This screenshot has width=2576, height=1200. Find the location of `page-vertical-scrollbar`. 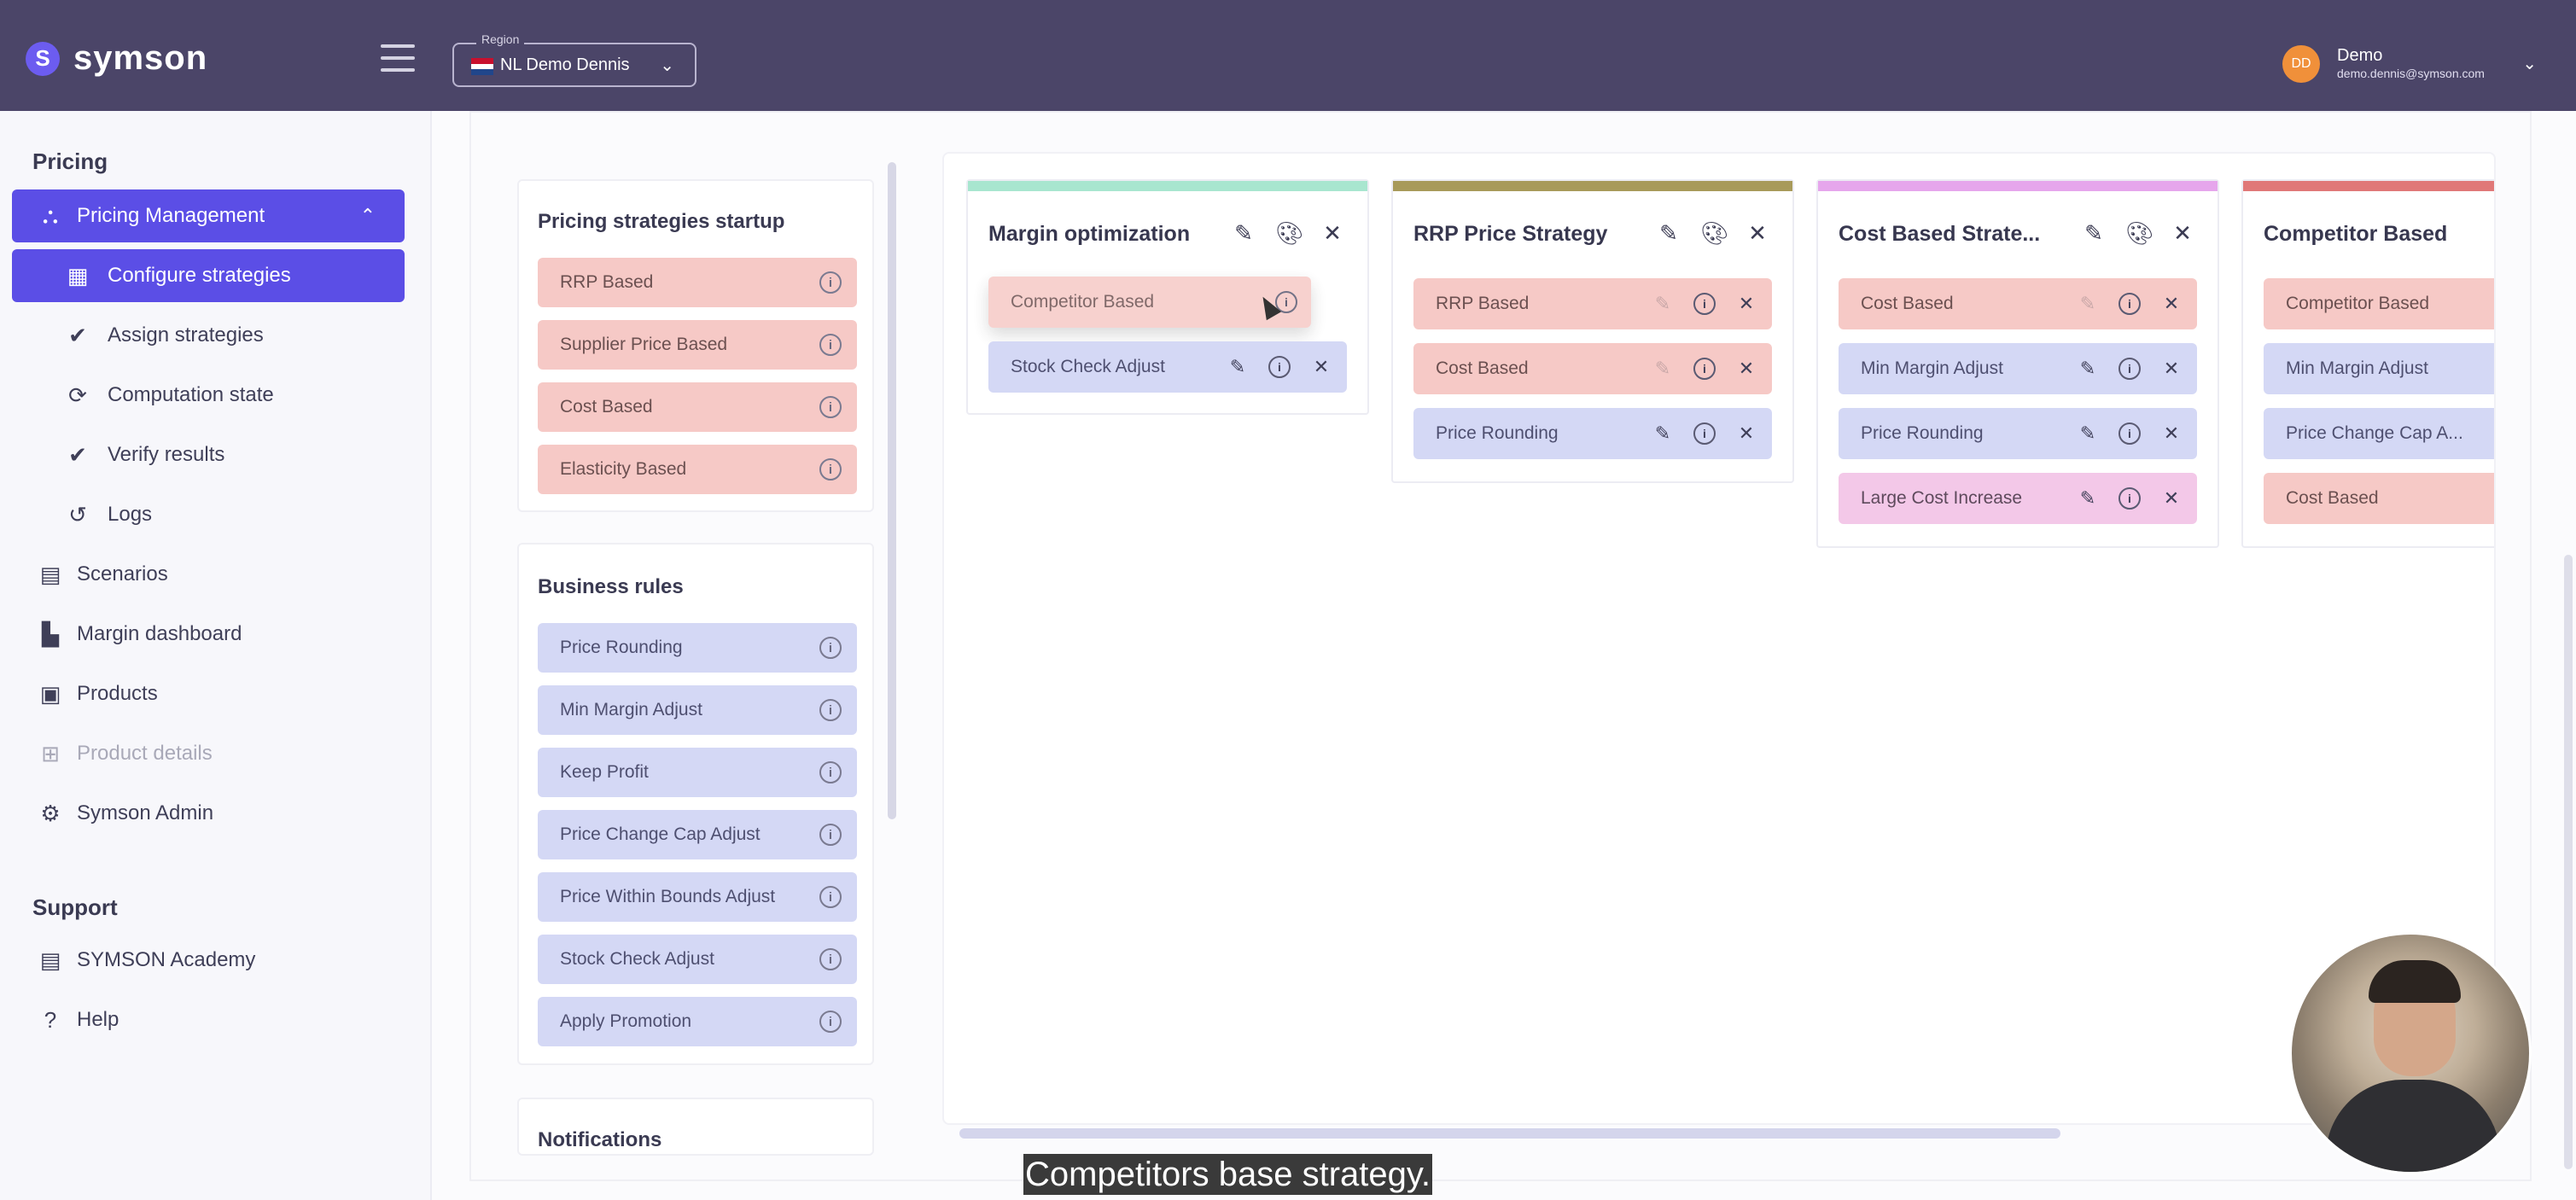

page-vertical-scrollbar is located at coordinates (2568, 862).